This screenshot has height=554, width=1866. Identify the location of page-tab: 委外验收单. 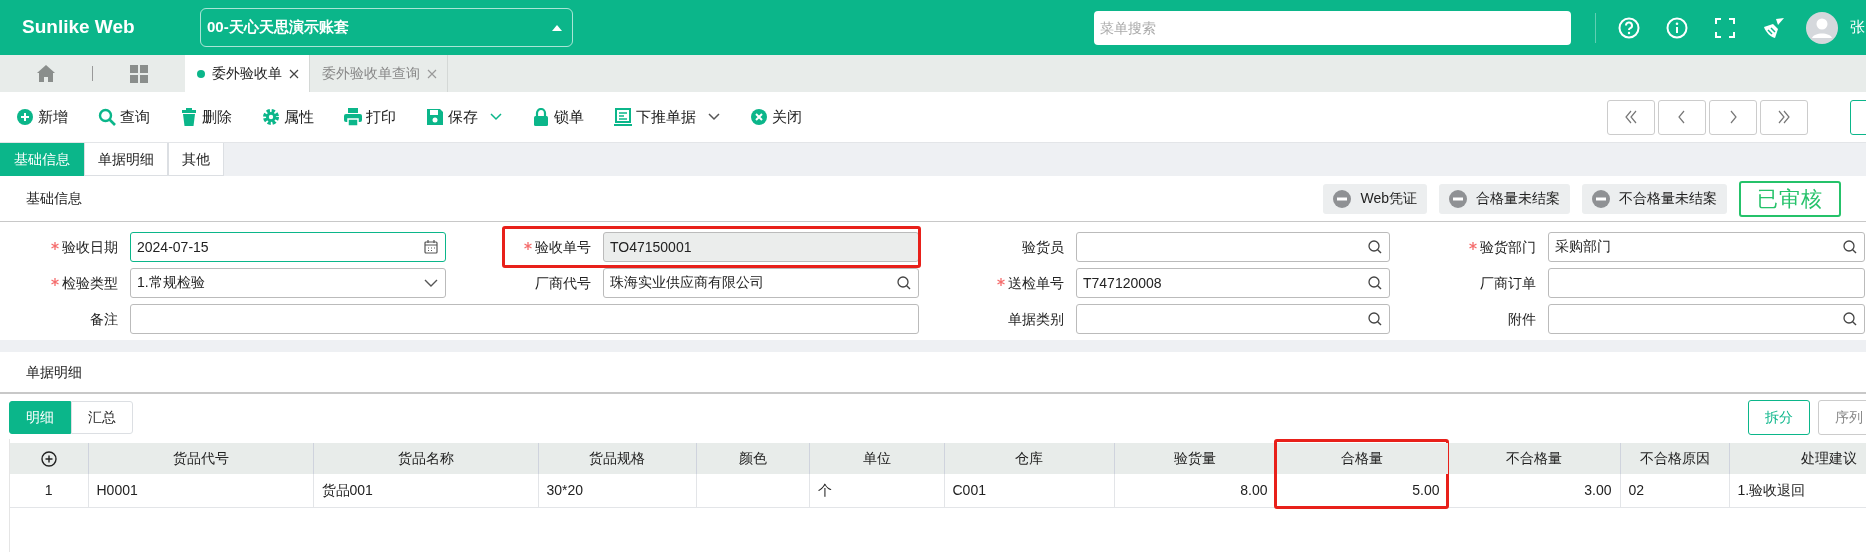
(247, 73).